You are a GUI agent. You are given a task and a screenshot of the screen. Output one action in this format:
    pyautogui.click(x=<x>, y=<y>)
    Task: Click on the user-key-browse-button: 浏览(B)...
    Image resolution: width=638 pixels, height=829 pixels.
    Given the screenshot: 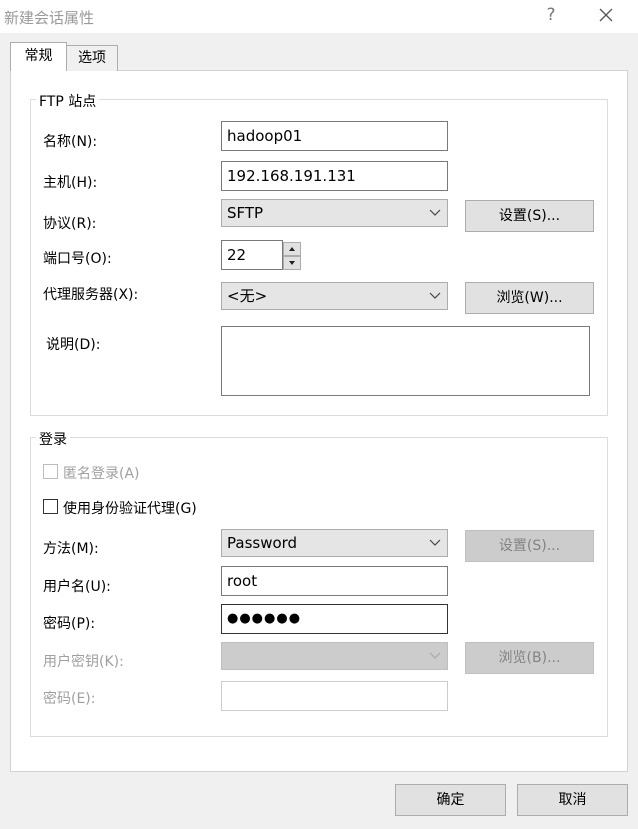 What is the action you would take?
    pyautogui.click(x=529, y=658)
    